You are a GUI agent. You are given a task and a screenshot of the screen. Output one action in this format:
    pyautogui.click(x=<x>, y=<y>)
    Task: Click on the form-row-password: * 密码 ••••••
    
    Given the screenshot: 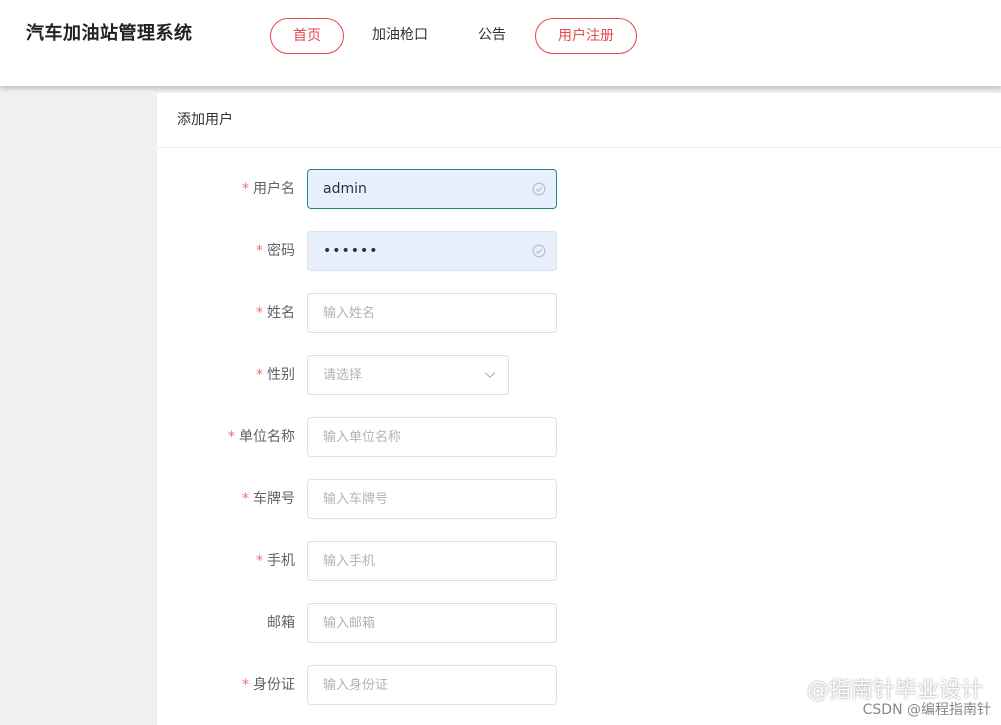 What is the action you would take?
    pyautogui.click(x=579, y=251)
    